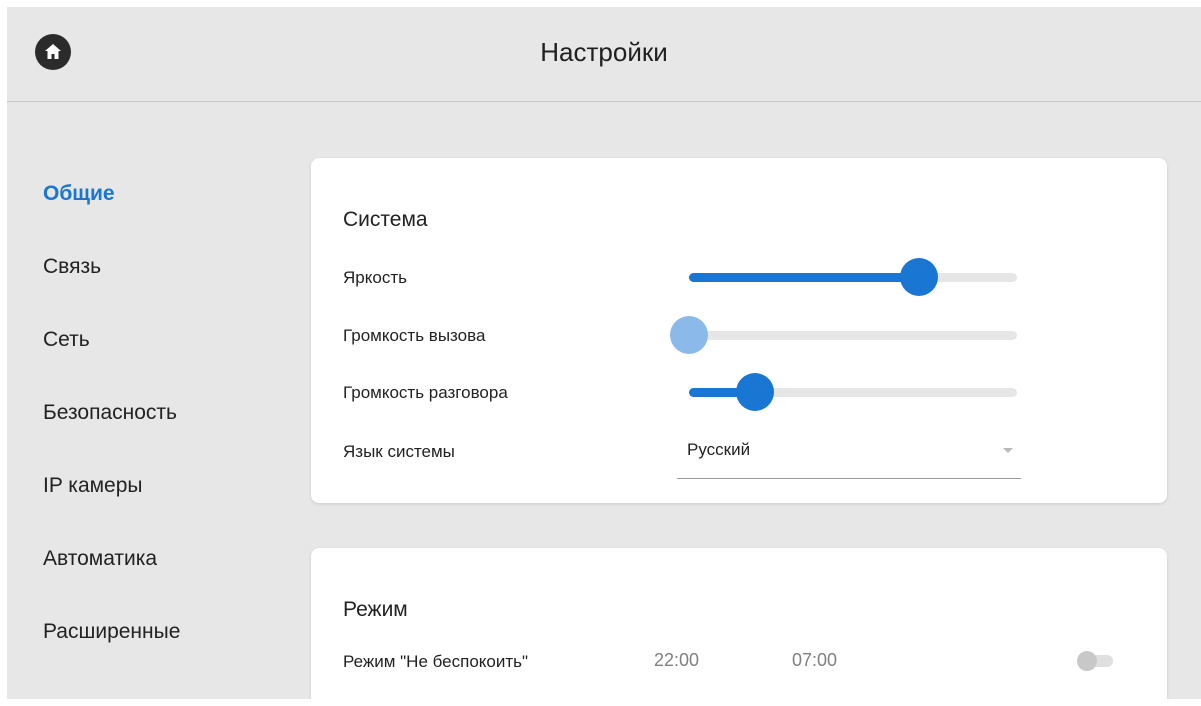  Describe the element at coordinates (72, 267) in the screenshot. I see `sidebar-item-connection: Связь` at that location.